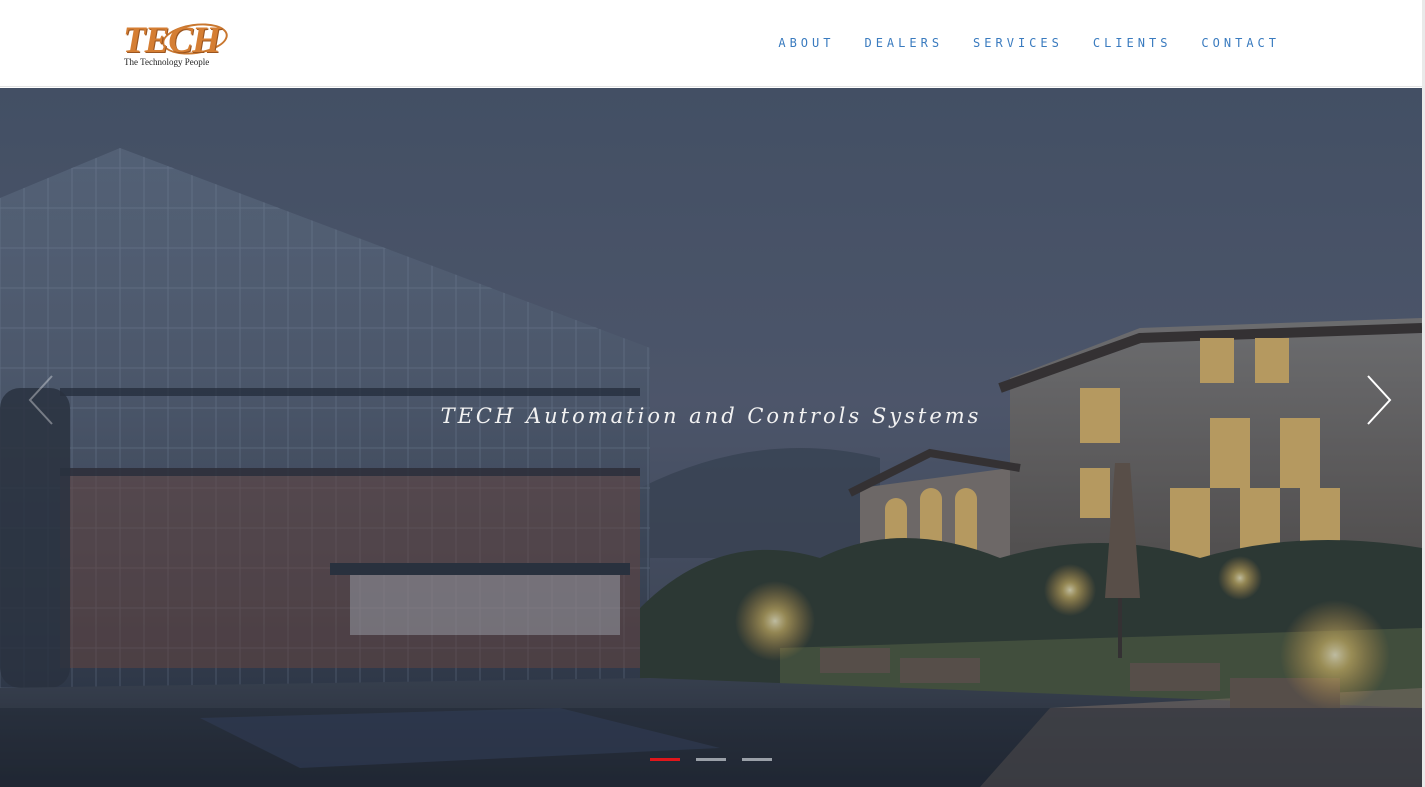  I want to click on logo-wordmark: TECH, so click(172, 40).